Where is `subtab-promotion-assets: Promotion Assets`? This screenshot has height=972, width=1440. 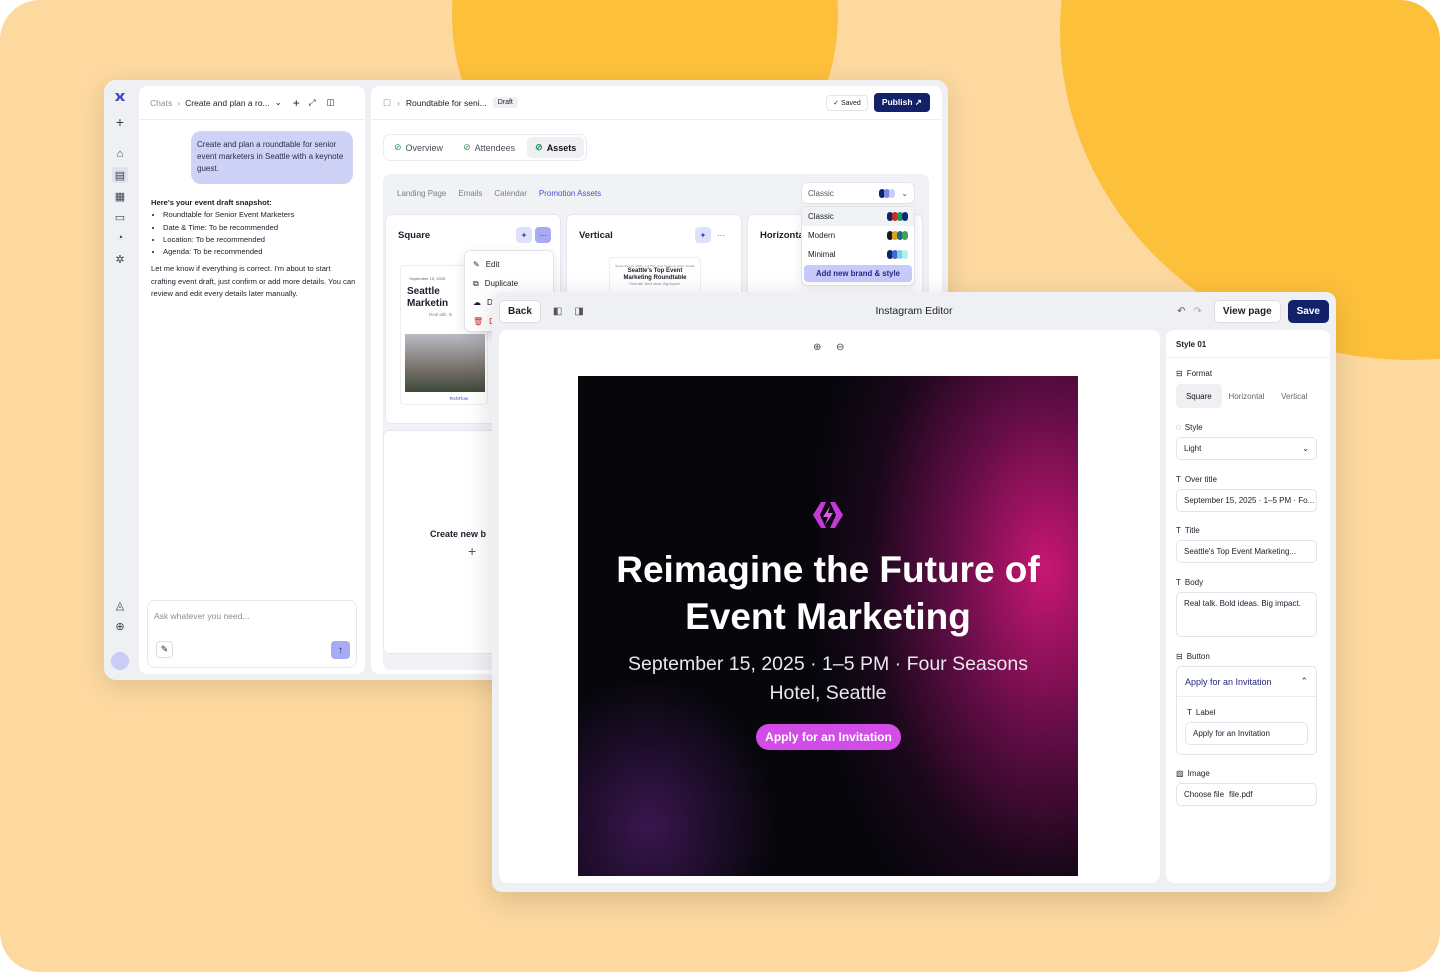
subtab-promotion-assets: Promotion Assets is located at coordinates (570, 193).